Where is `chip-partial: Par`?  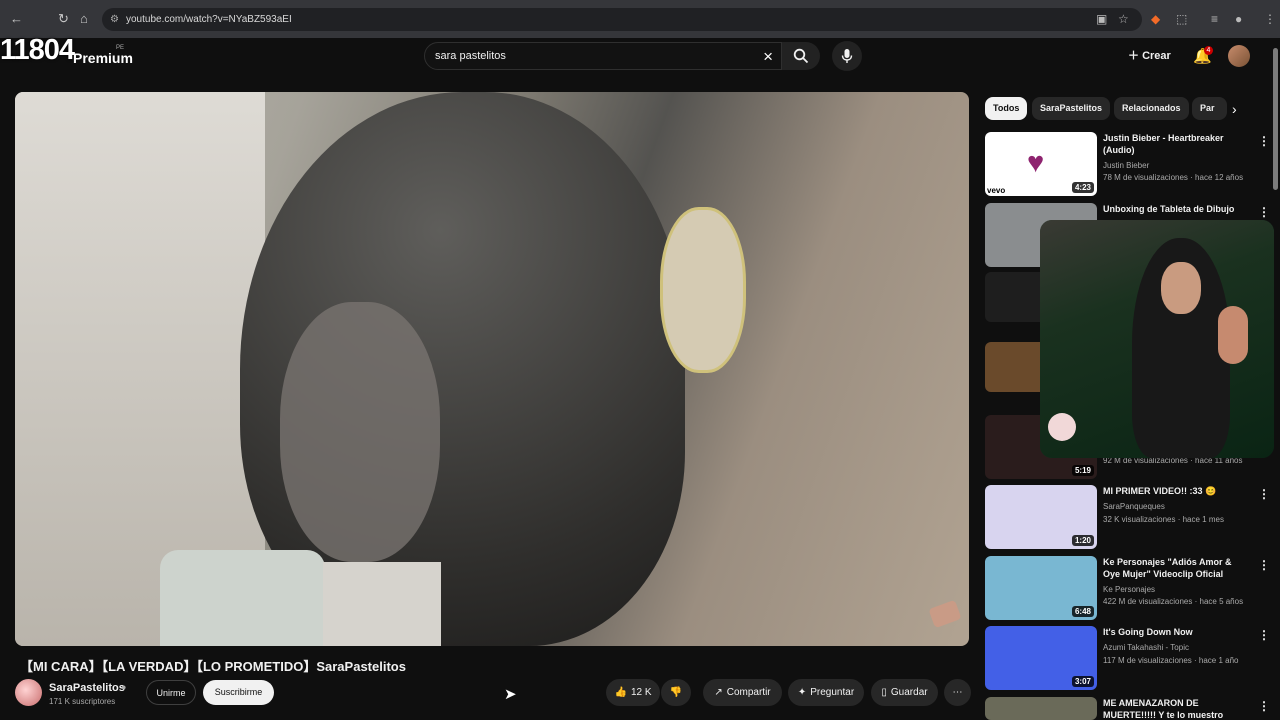
chip-partial: Par is located at coordinates (1209, 108).